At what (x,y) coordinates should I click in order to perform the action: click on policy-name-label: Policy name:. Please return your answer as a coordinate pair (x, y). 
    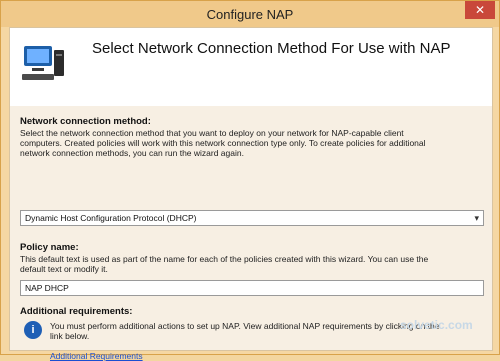
    Looking at the image, I should click on (49, 247).